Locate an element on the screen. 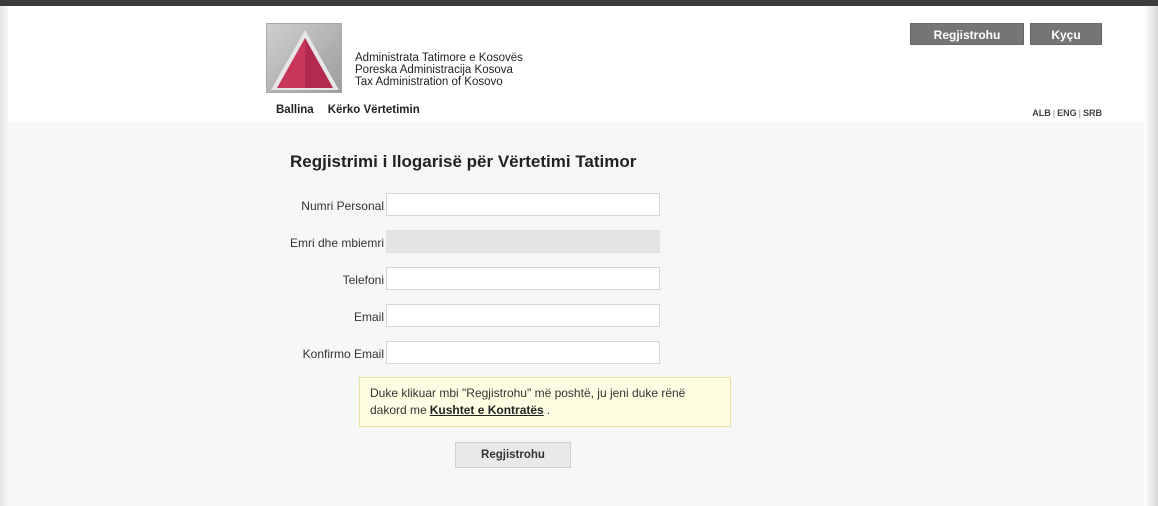  confirm-email-input is located at coordinates (523, 352).